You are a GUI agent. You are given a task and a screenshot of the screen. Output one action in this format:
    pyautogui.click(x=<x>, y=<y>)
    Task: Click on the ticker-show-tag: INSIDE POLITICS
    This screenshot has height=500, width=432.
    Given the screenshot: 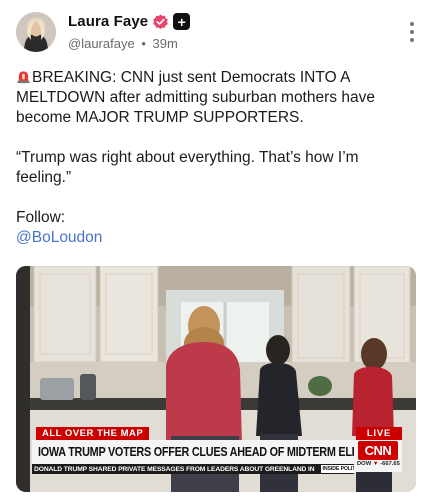 What is the action you would take?
    pyautogui.click(x=337, y=469)
    